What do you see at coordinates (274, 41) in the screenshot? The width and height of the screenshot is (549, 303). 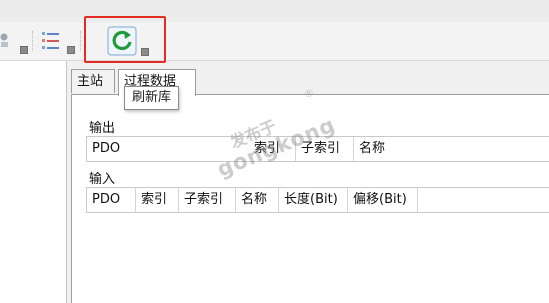 I see `toolbar` at bounding box center [274, 41].